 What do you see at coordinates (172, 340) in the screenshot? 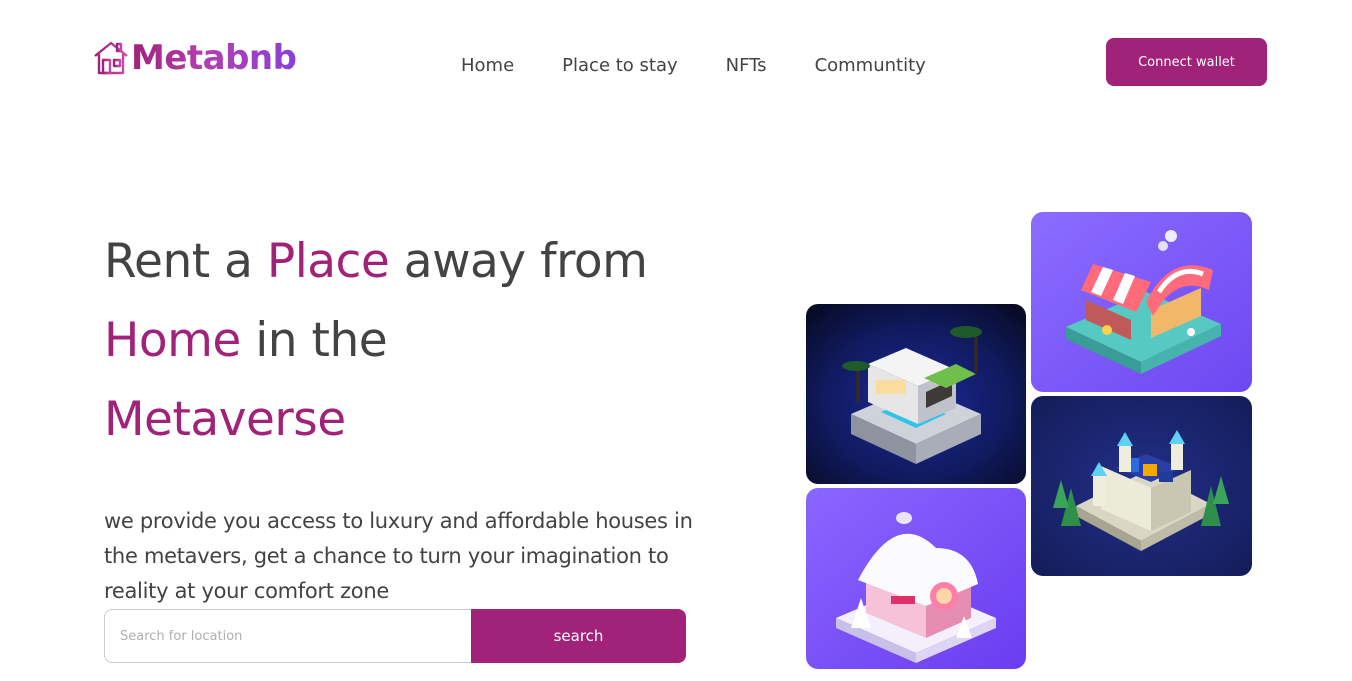
I see `hero-title-highlight-home: Home` at bounding box center [172, 340].